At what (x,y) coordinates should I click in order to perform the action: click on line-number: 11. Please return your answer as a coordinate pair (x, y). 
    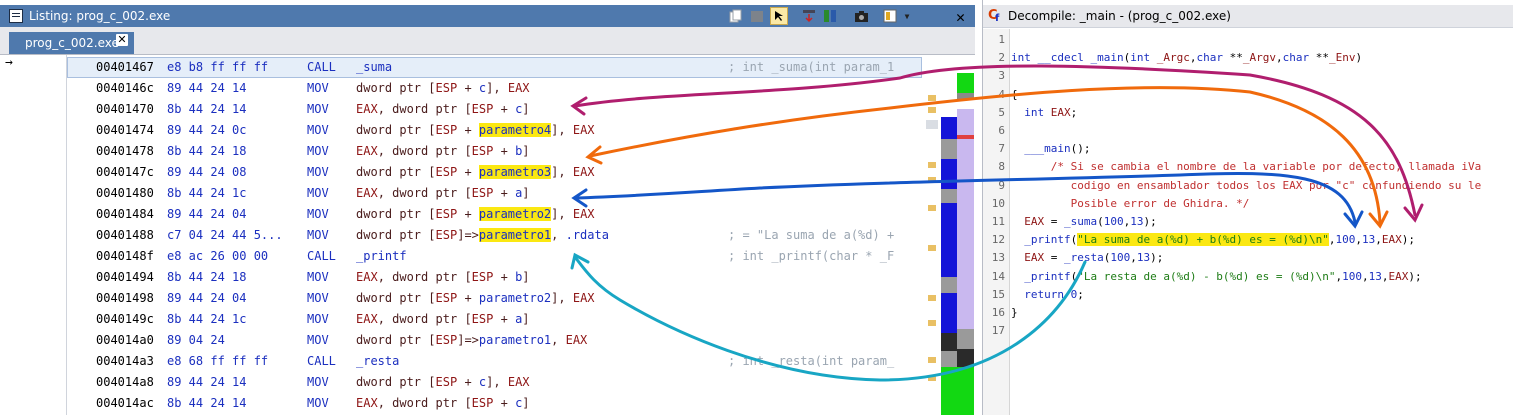
    Looking at the image, I should click on (998, 221).